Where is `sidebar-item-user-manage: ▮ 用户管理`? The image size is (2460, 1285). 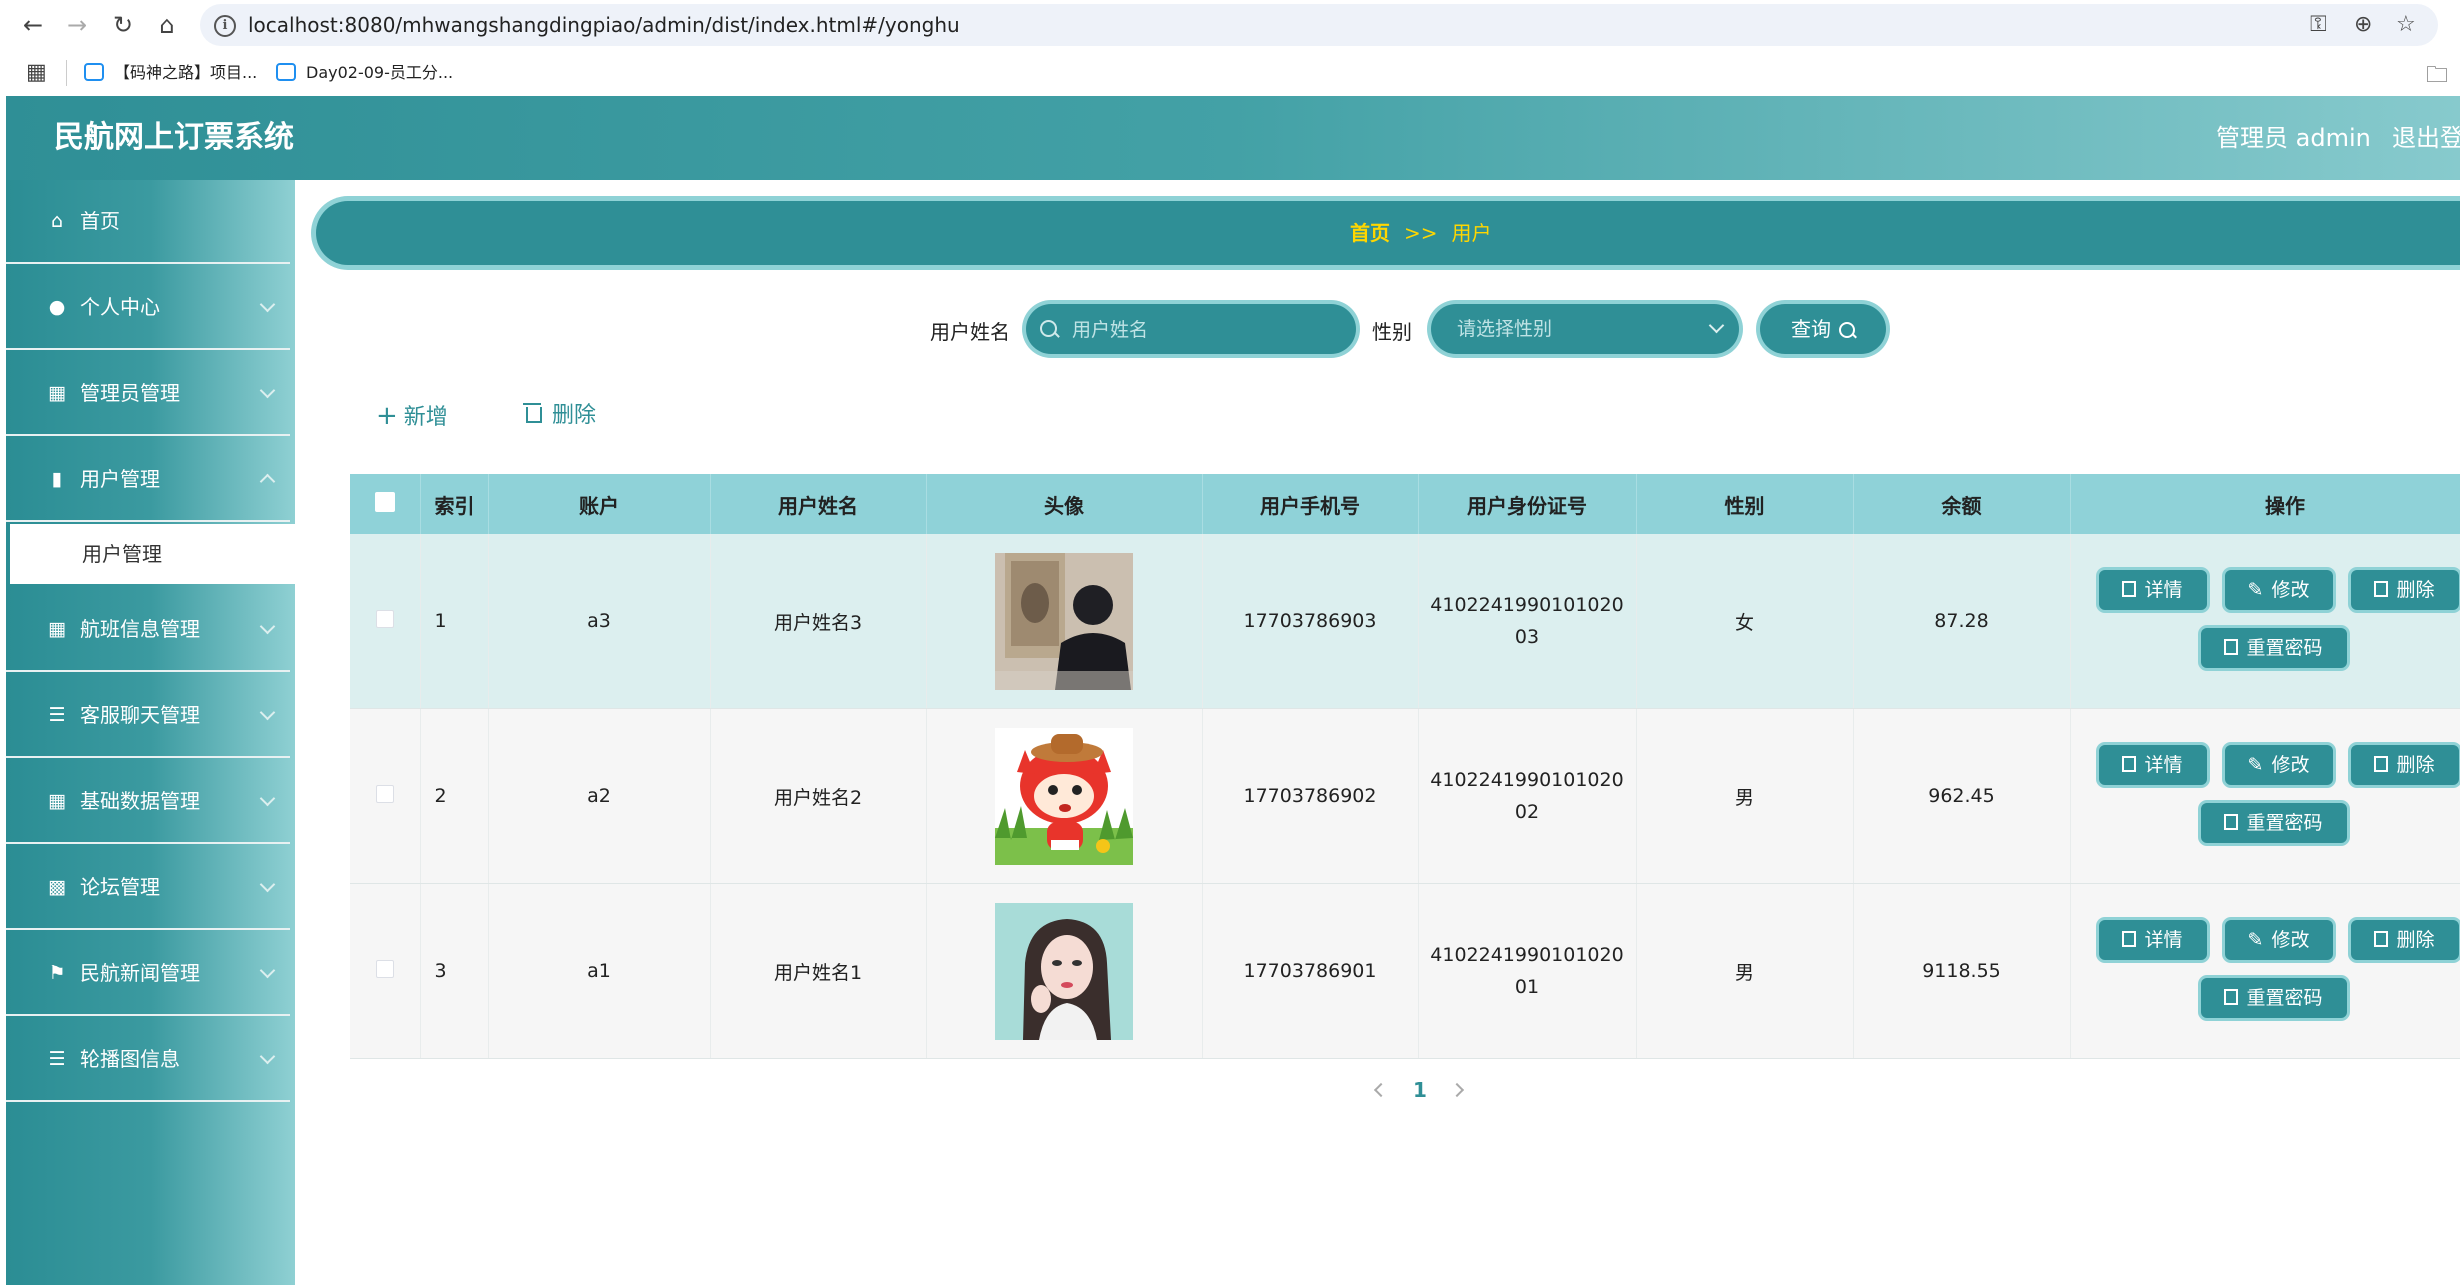
sidebar-item-user-manage: ▮ 用户管理 is located at coordinates (148, 480).